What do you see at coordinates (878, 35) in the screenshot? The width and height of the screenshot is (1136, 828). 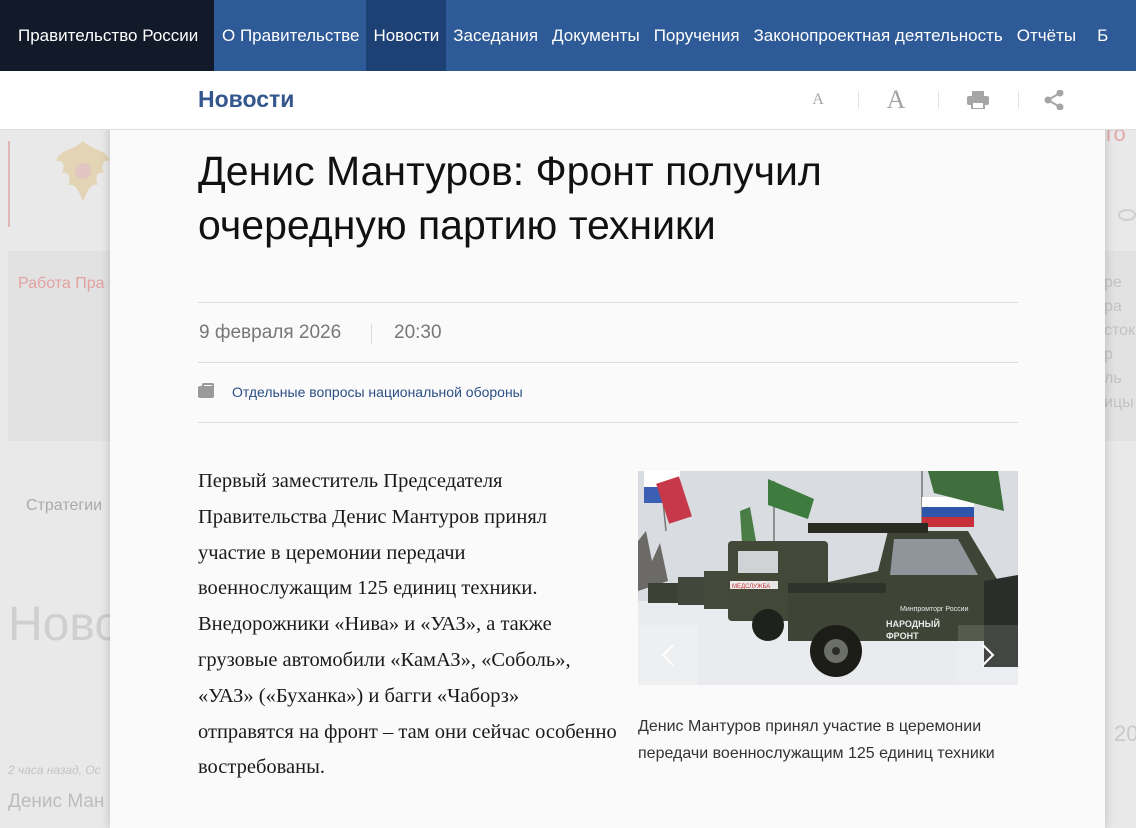 I see `nav-item-legislation: Законопроектная деятельность` at bounding box center [878, 35].